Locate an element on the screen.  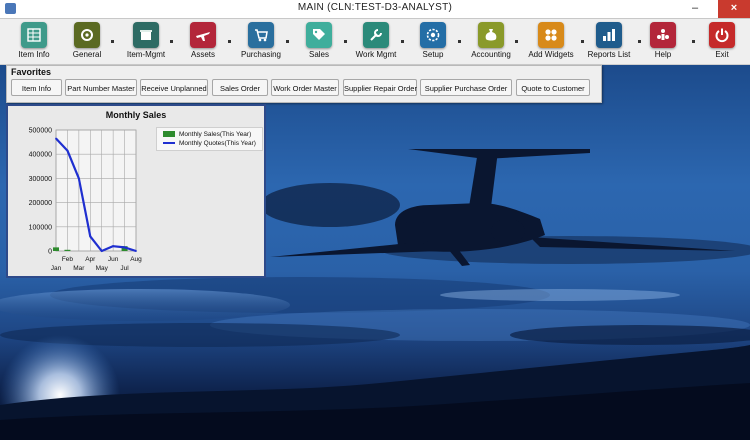
favorite-receive-unplanned-button: Receive Unplanned is located at coordinates (174, 87).